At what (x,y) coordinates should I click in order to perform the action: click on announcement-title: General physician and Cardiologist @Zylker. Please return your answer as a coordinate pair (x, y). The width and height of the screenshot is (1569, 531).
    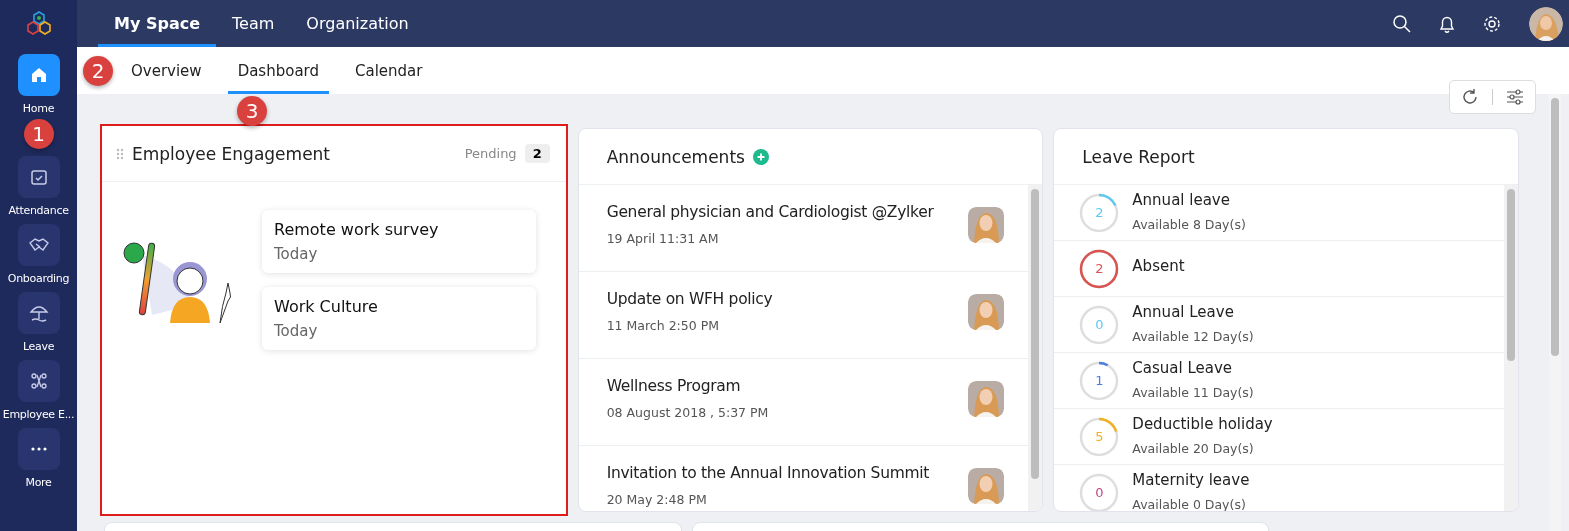
    Looking at the image, I should click on (770, 212).